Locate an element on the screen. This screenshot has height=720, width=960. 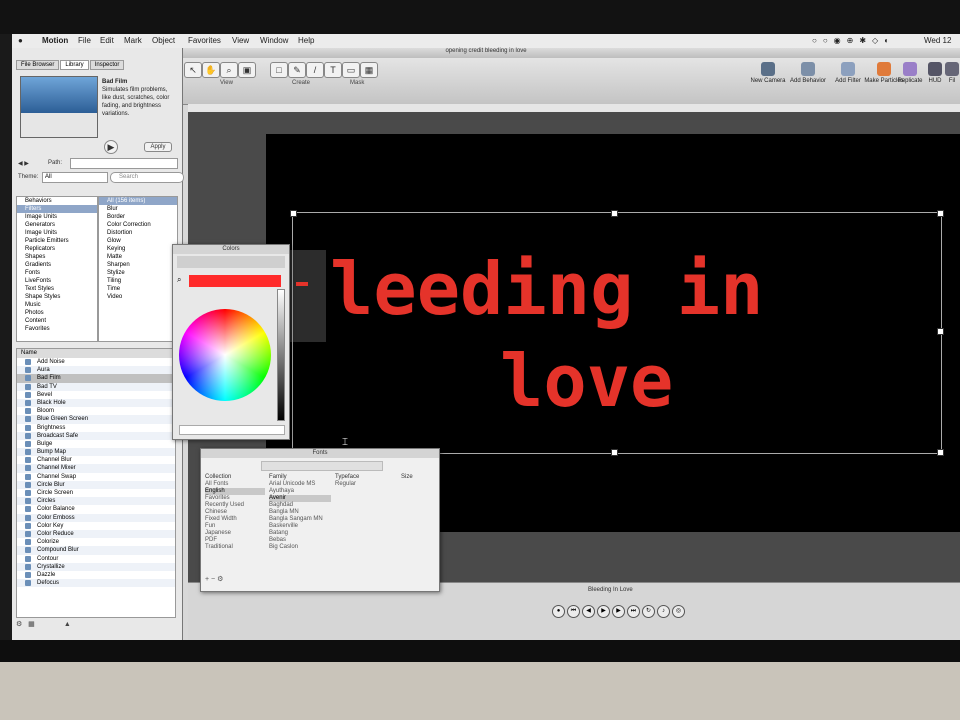
text-tool-icon: T is located at coordinates (333, 70).